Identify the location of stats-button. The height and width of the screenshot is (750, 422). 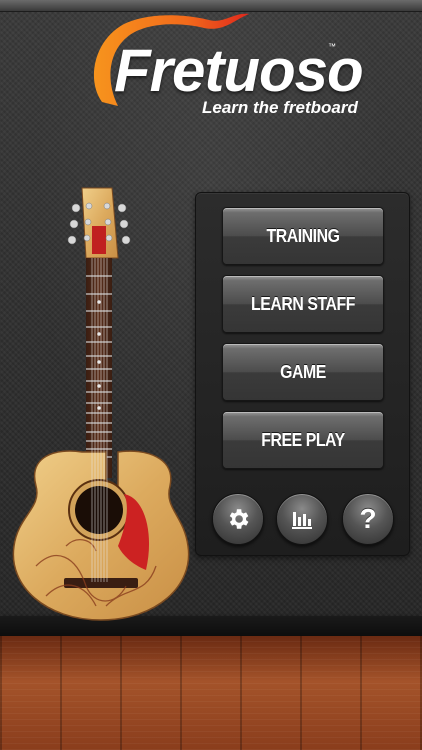
(302, 519).